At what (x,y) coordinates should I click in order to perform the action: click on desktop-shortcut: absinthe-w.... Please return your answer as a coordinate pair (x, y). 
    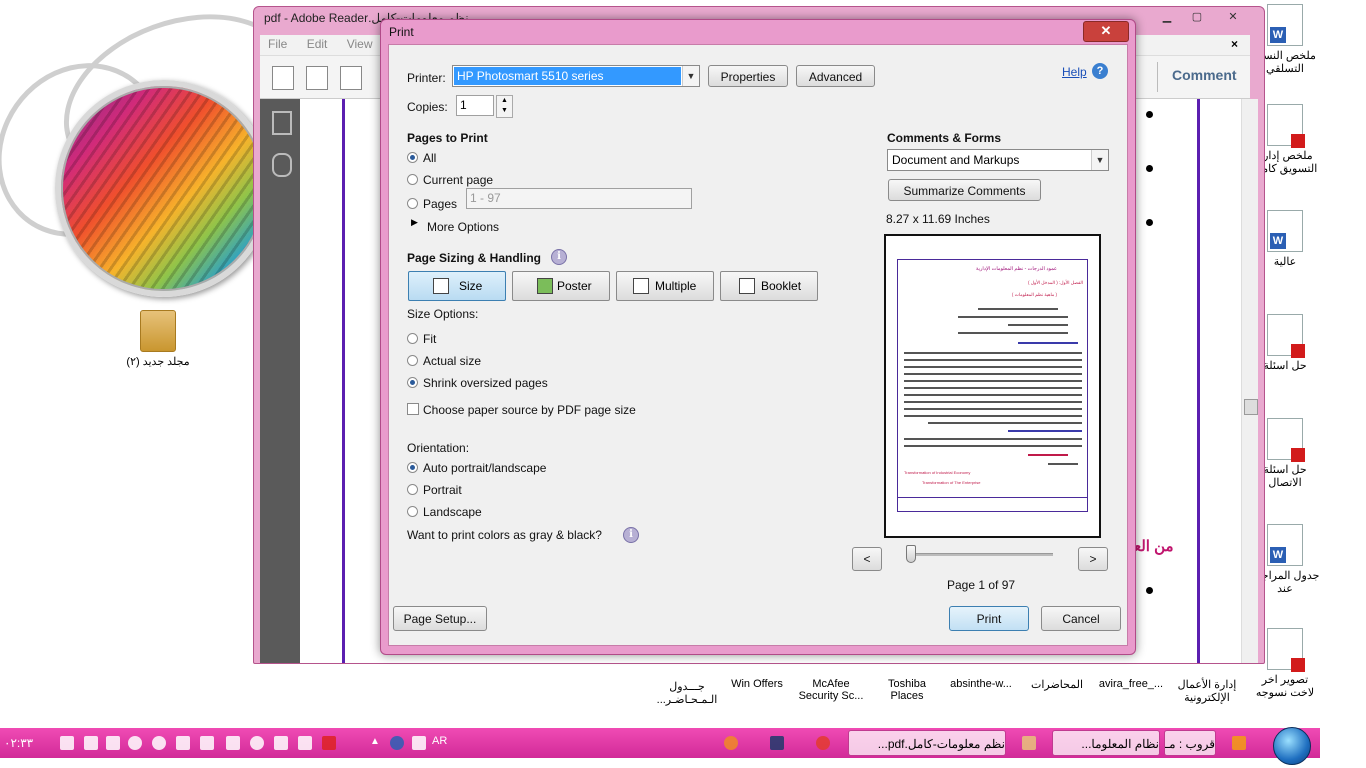
    Looking at the image, I should click on (981, 684).